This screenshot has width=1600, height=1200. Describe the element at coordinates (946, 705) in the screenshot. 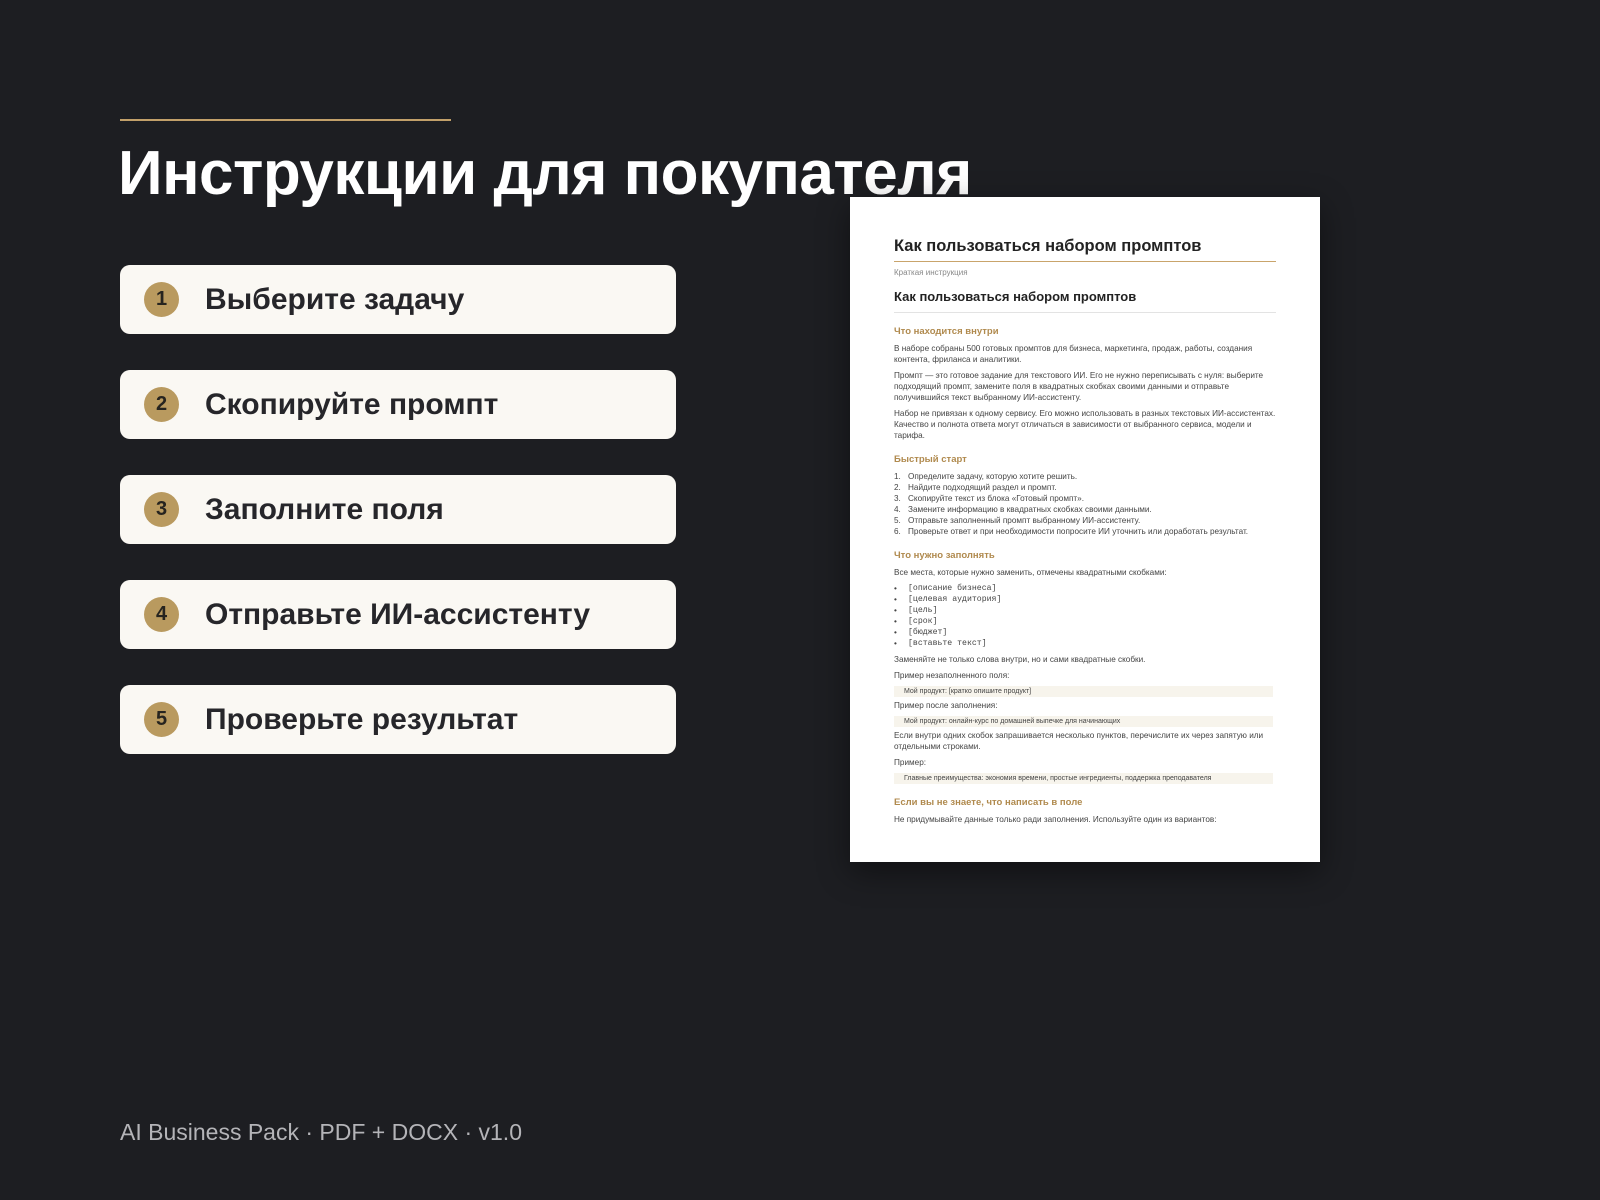

I see `example-label: Пример после заполнения:` at that location.